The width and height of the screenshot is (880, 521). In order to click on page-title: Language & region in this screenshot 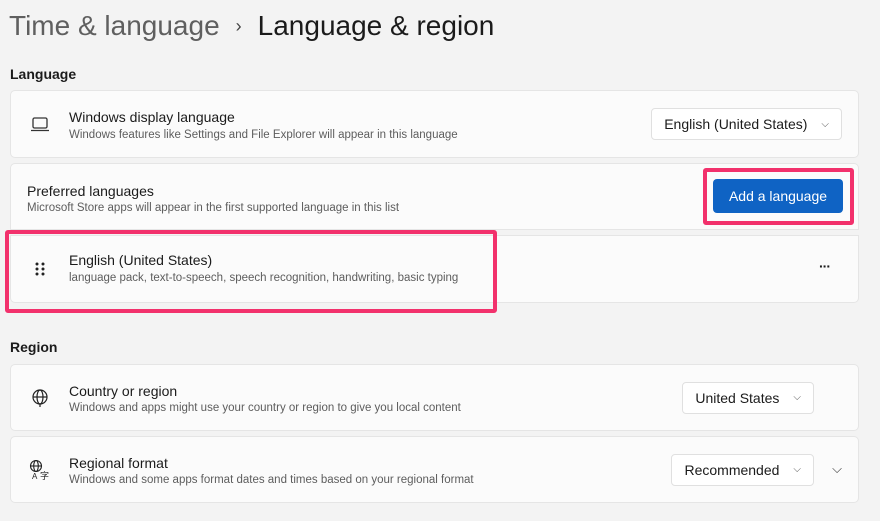, I will do `click(376, 25)`.